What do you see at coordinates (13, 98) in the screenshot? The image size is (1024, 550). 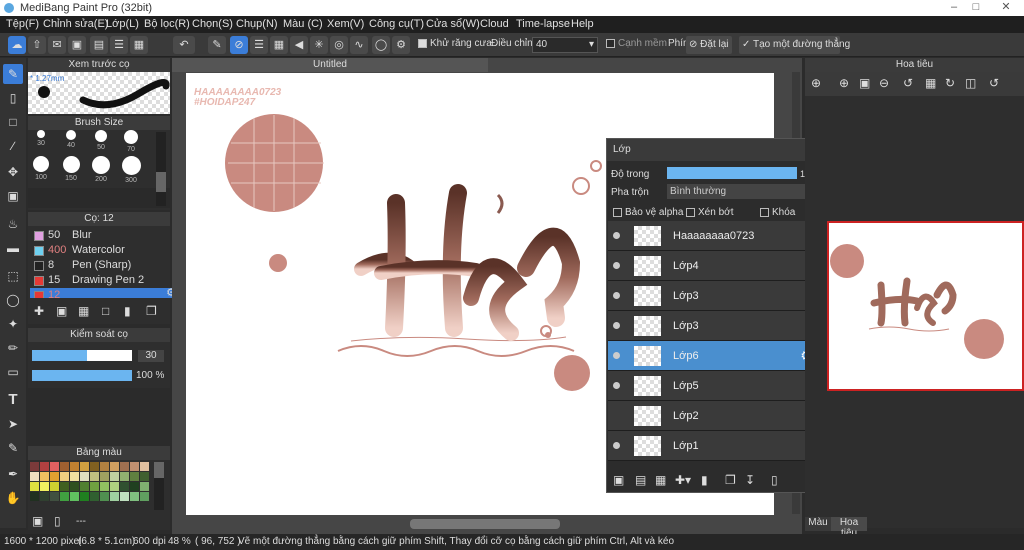 I see `eraser-tool-icon: ▯` at bounding box center [13, 98].